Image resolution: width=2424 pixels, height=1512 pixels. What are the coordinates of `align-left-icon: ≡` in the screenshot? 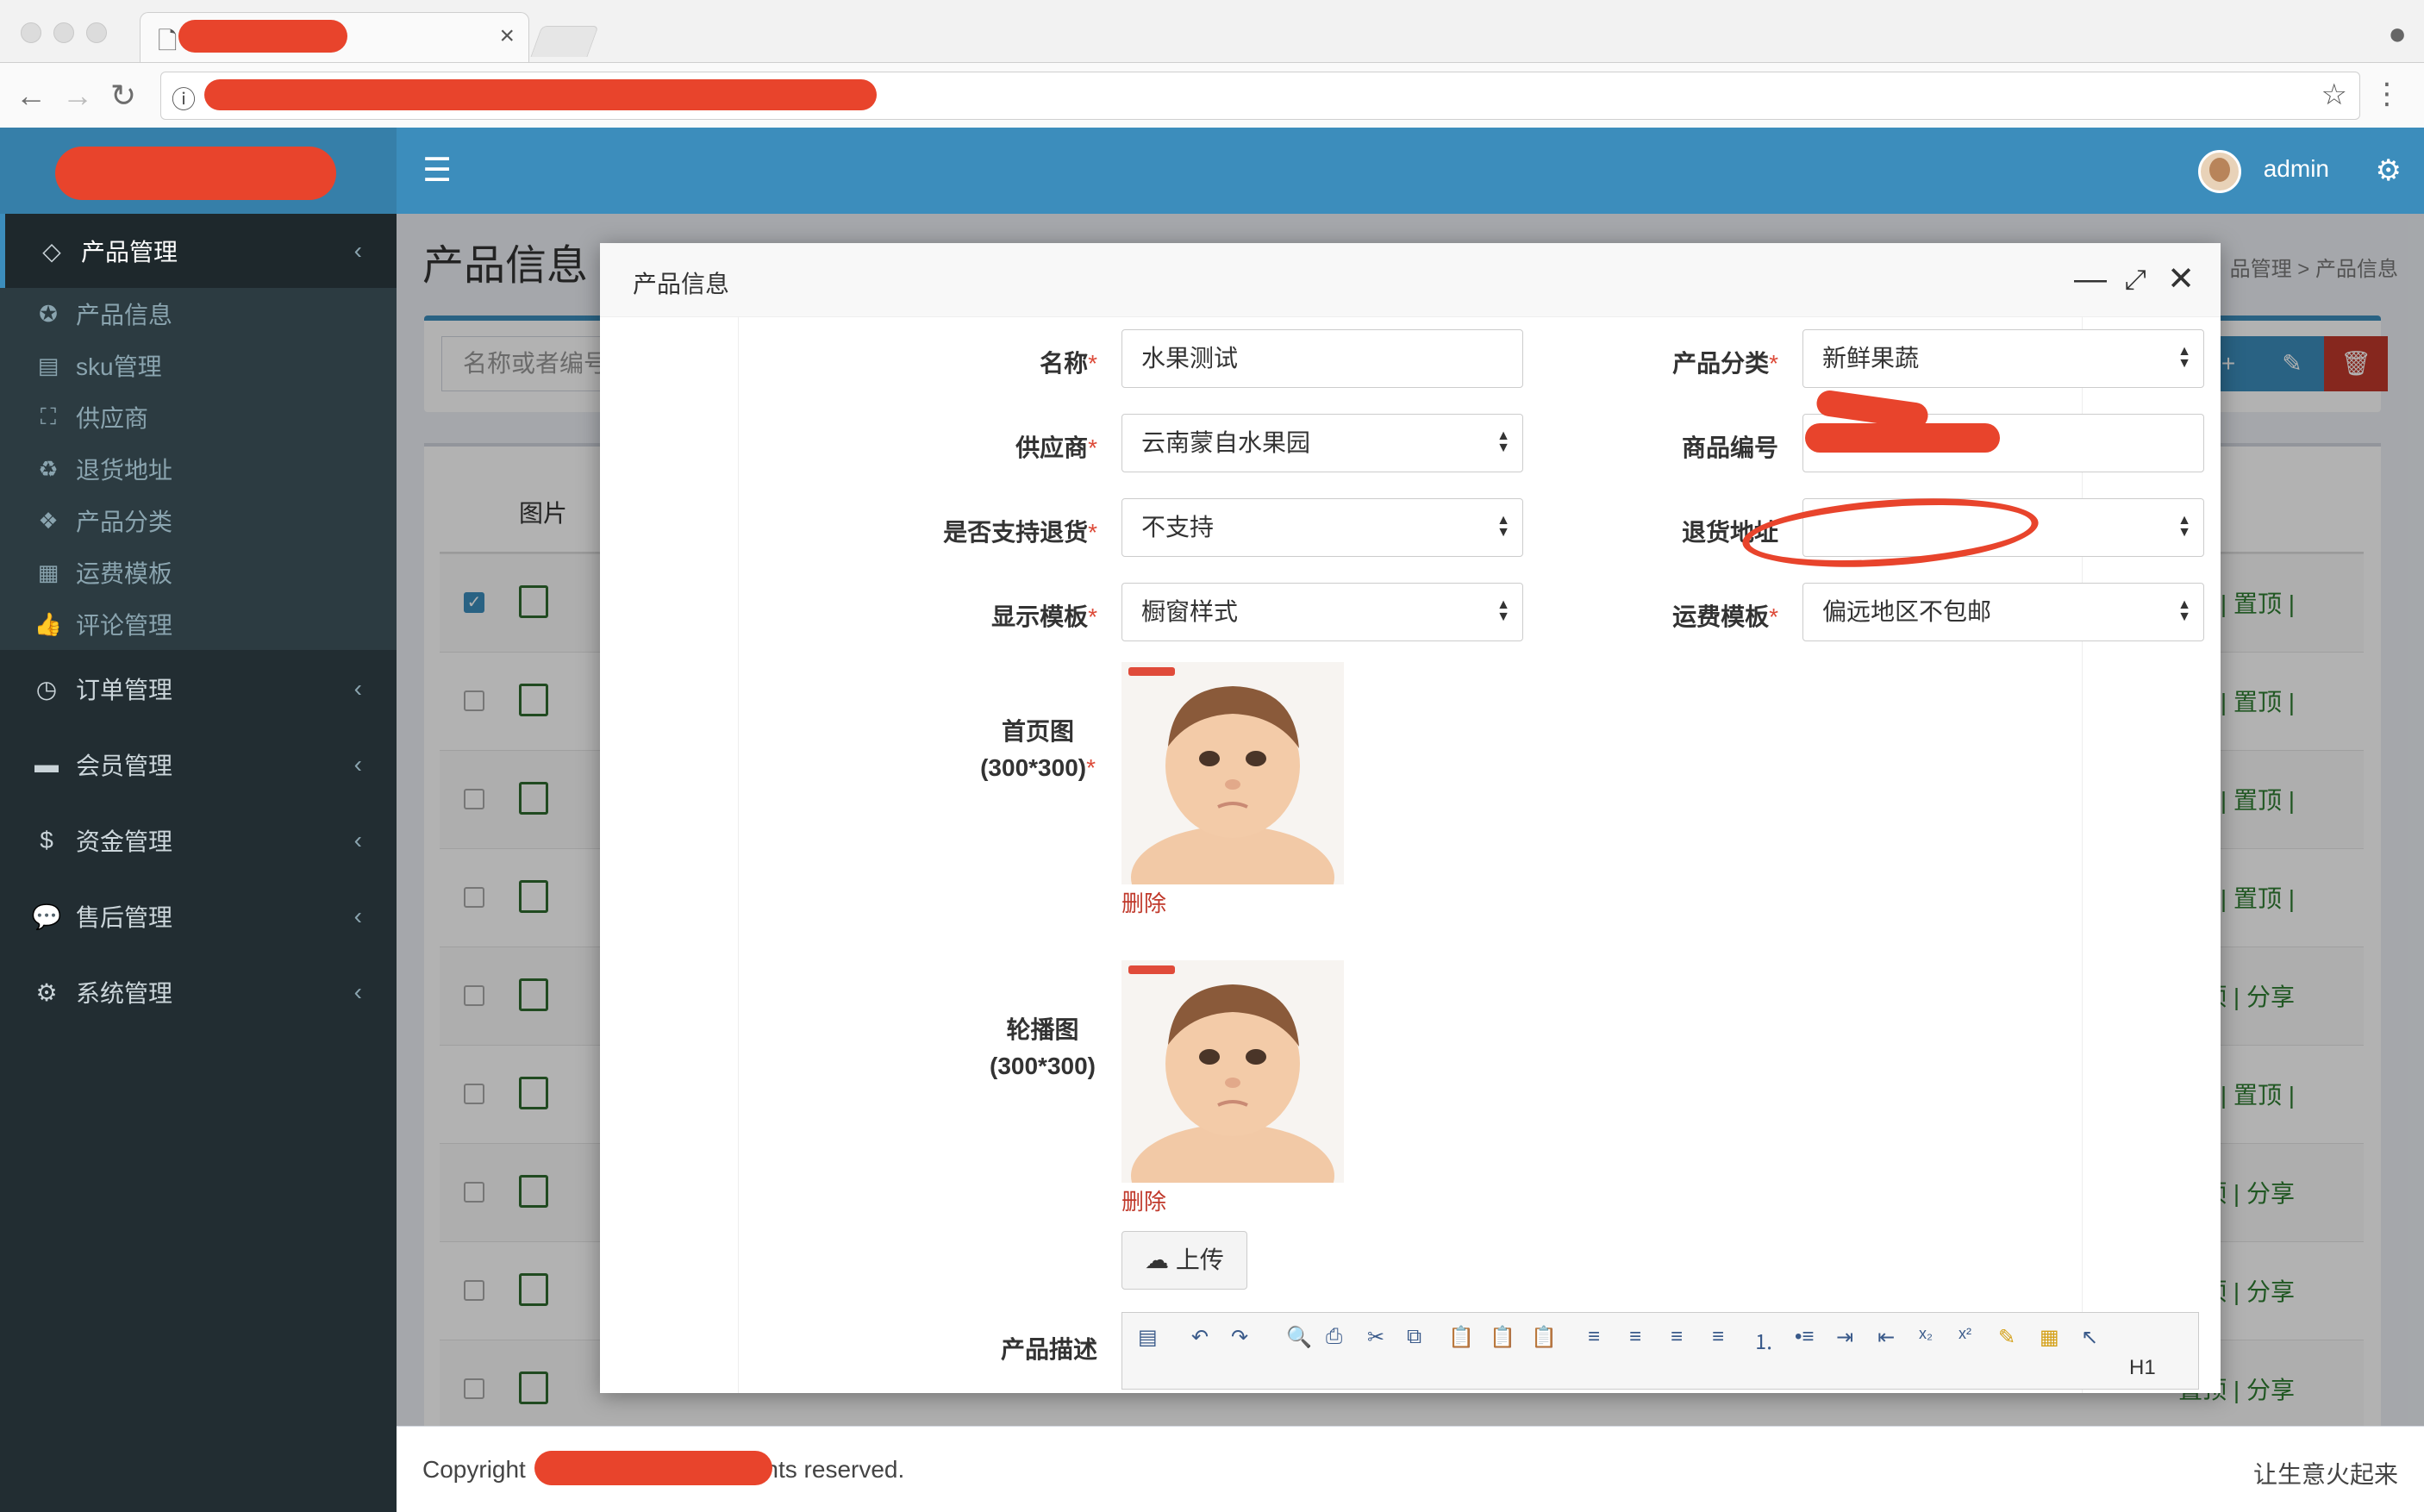 It's located at (1594, 1337).